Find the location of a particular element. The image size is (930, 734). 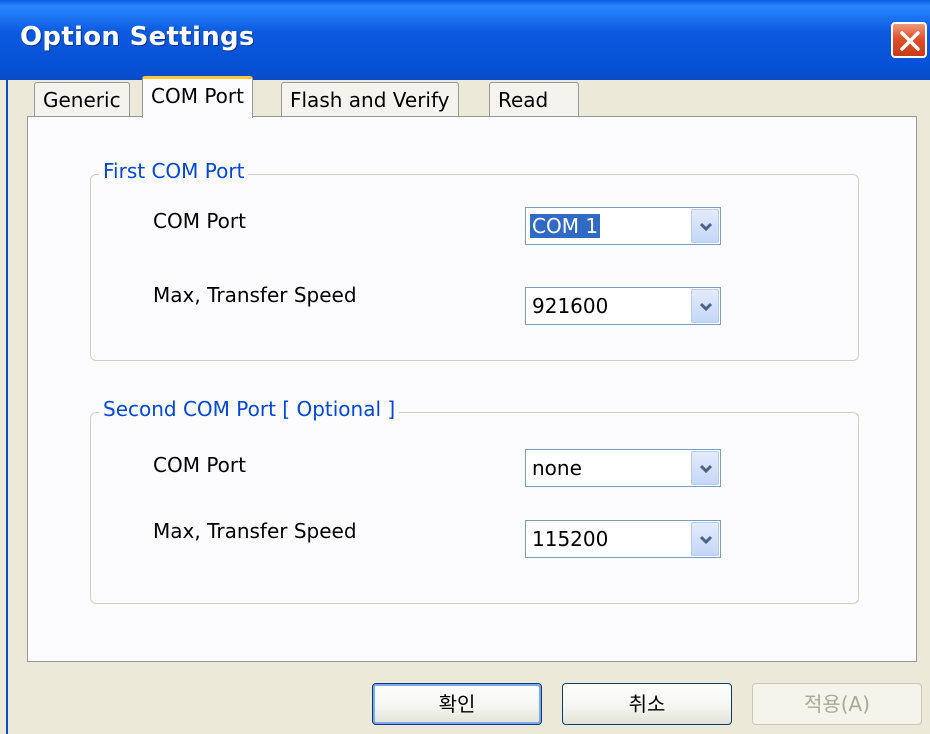

first-com-port-dropdown-button is located at coordinates (705, 226).